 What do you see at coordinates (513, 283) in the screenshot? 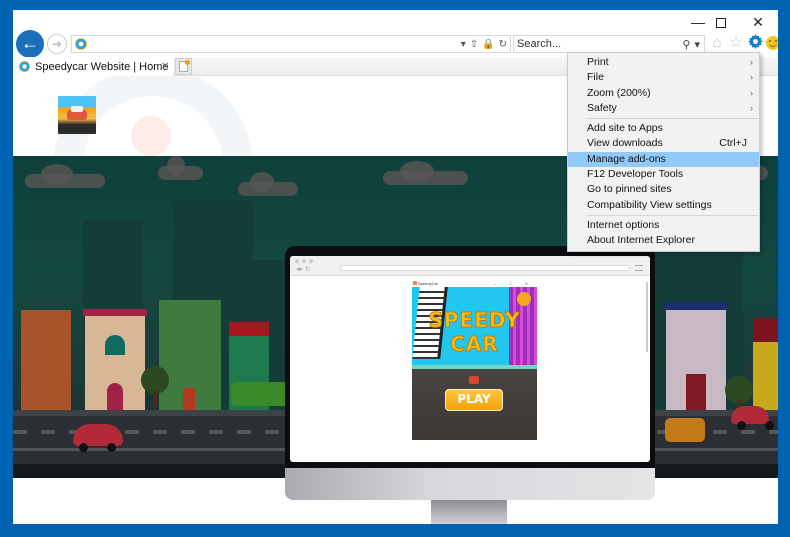
I see `game-window-controls: – □ ✕` at bounding box center [513, 283].